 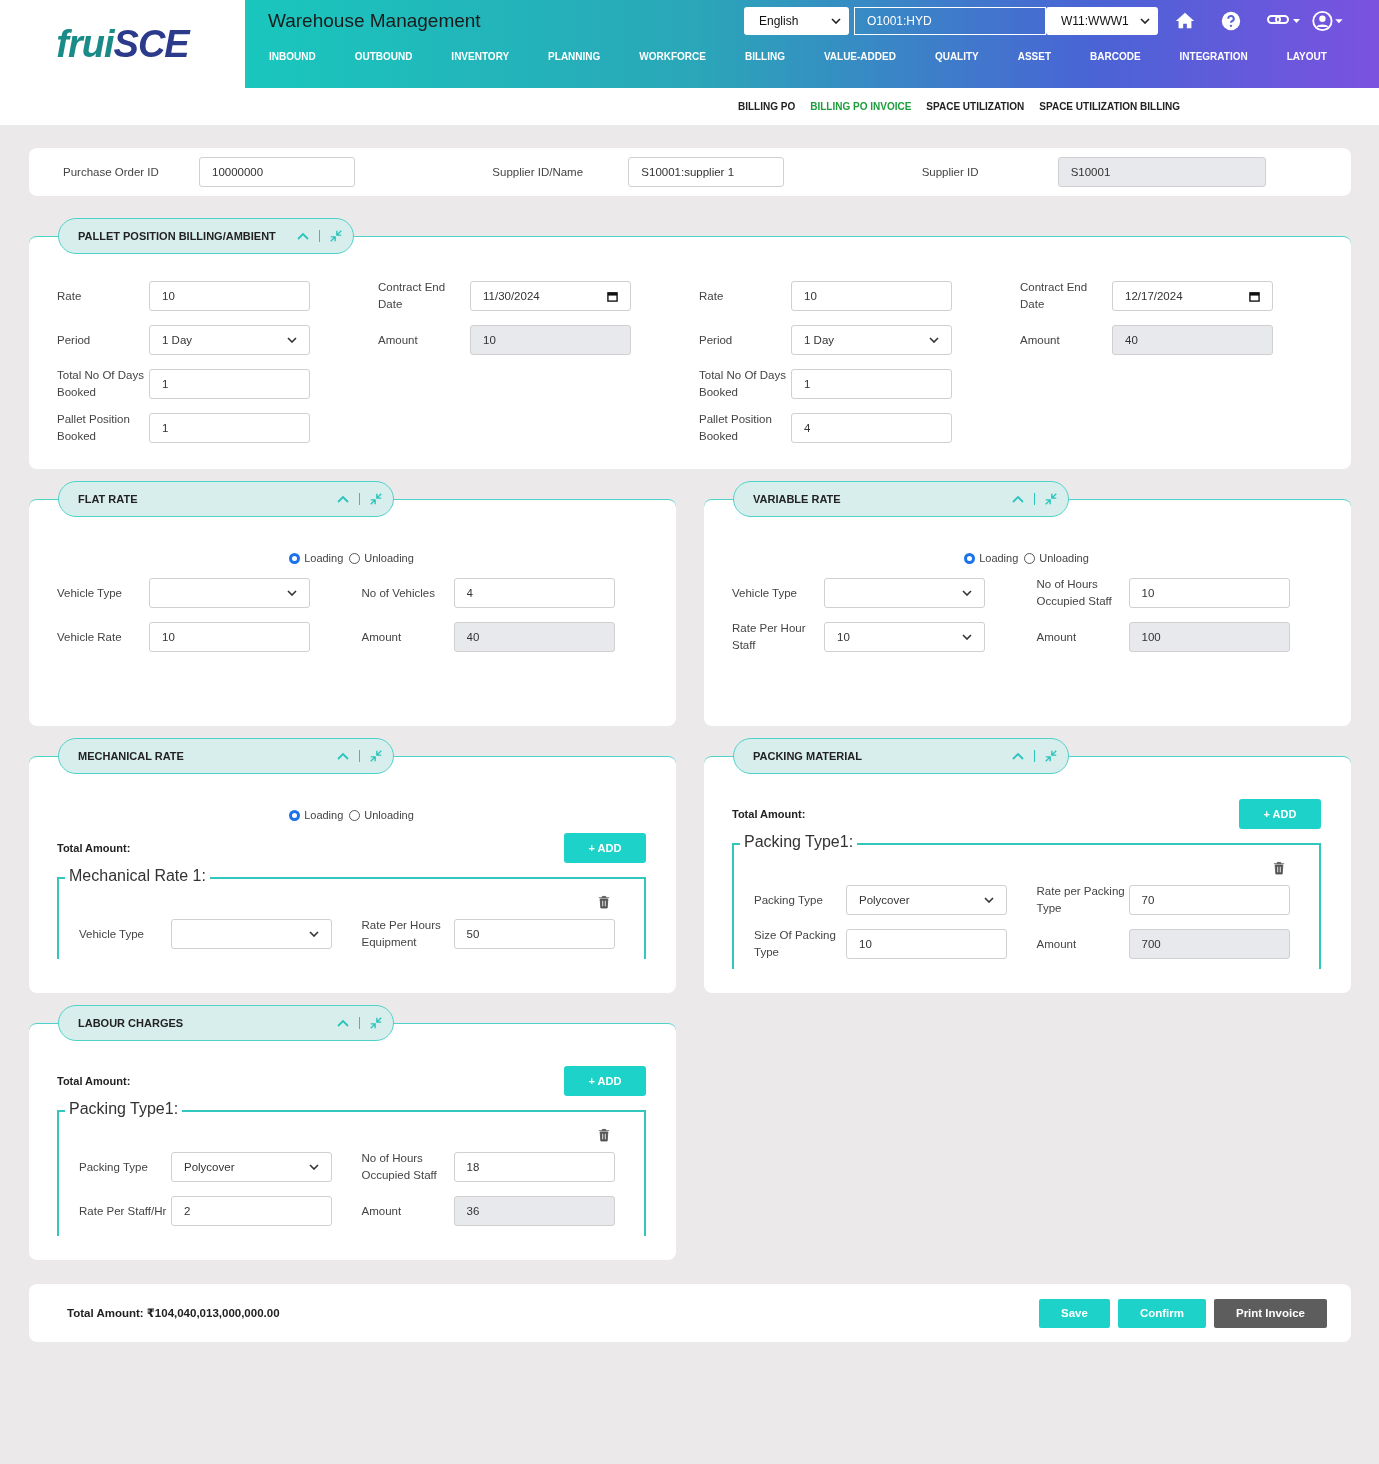 What do you see at coordinates (743, 384) in the screenshot?
I see `field-label: Total No Of Days Booked` at bounding box center [743, 384].